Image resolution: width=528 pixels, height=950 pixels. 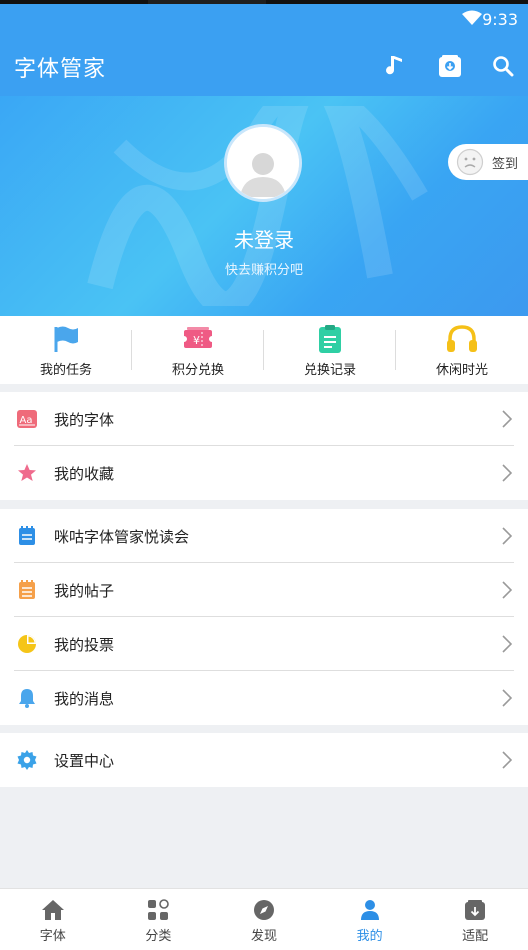 What do you see at coordinates (60, 69) in the screenshot?
I see `app-title: 字体管家` at bounding box center [60, 69].